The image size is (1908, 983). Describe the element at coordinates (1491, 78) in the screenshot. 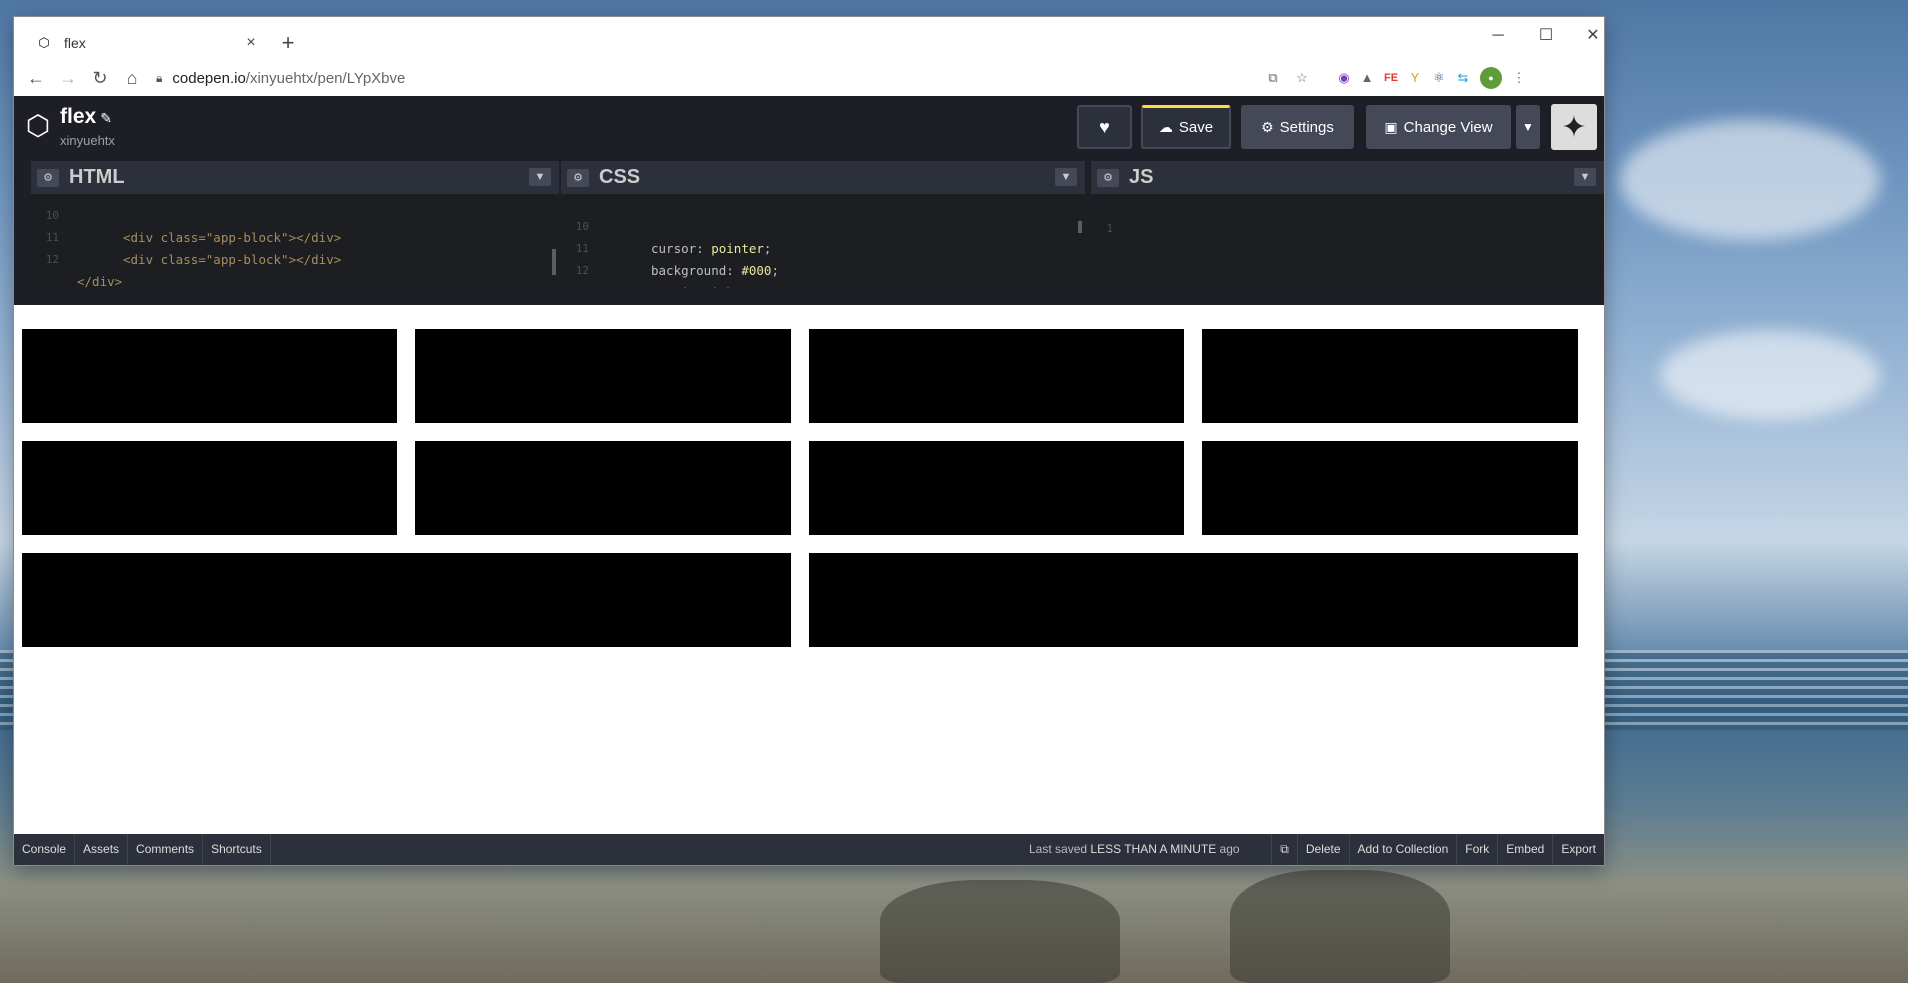

I see `avatar-icon: ●` at that location.